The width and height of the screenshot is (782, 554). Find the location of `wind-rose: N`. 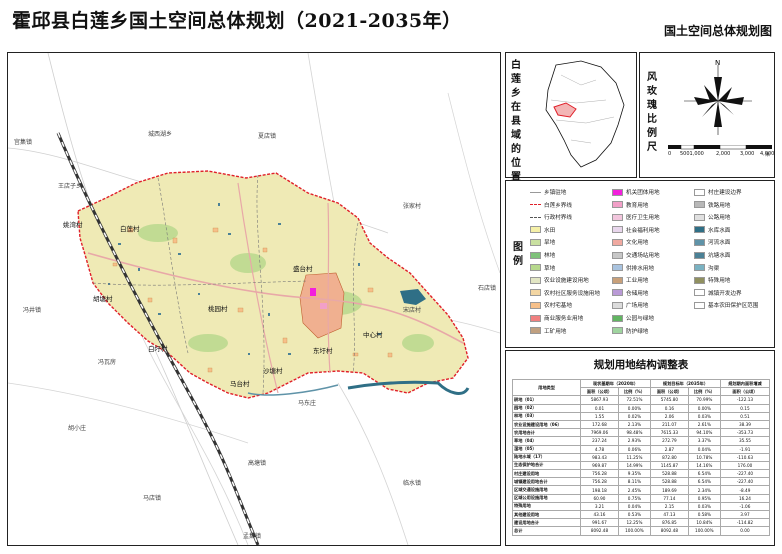

wind-rose: N is located at coordinates (718, 97).